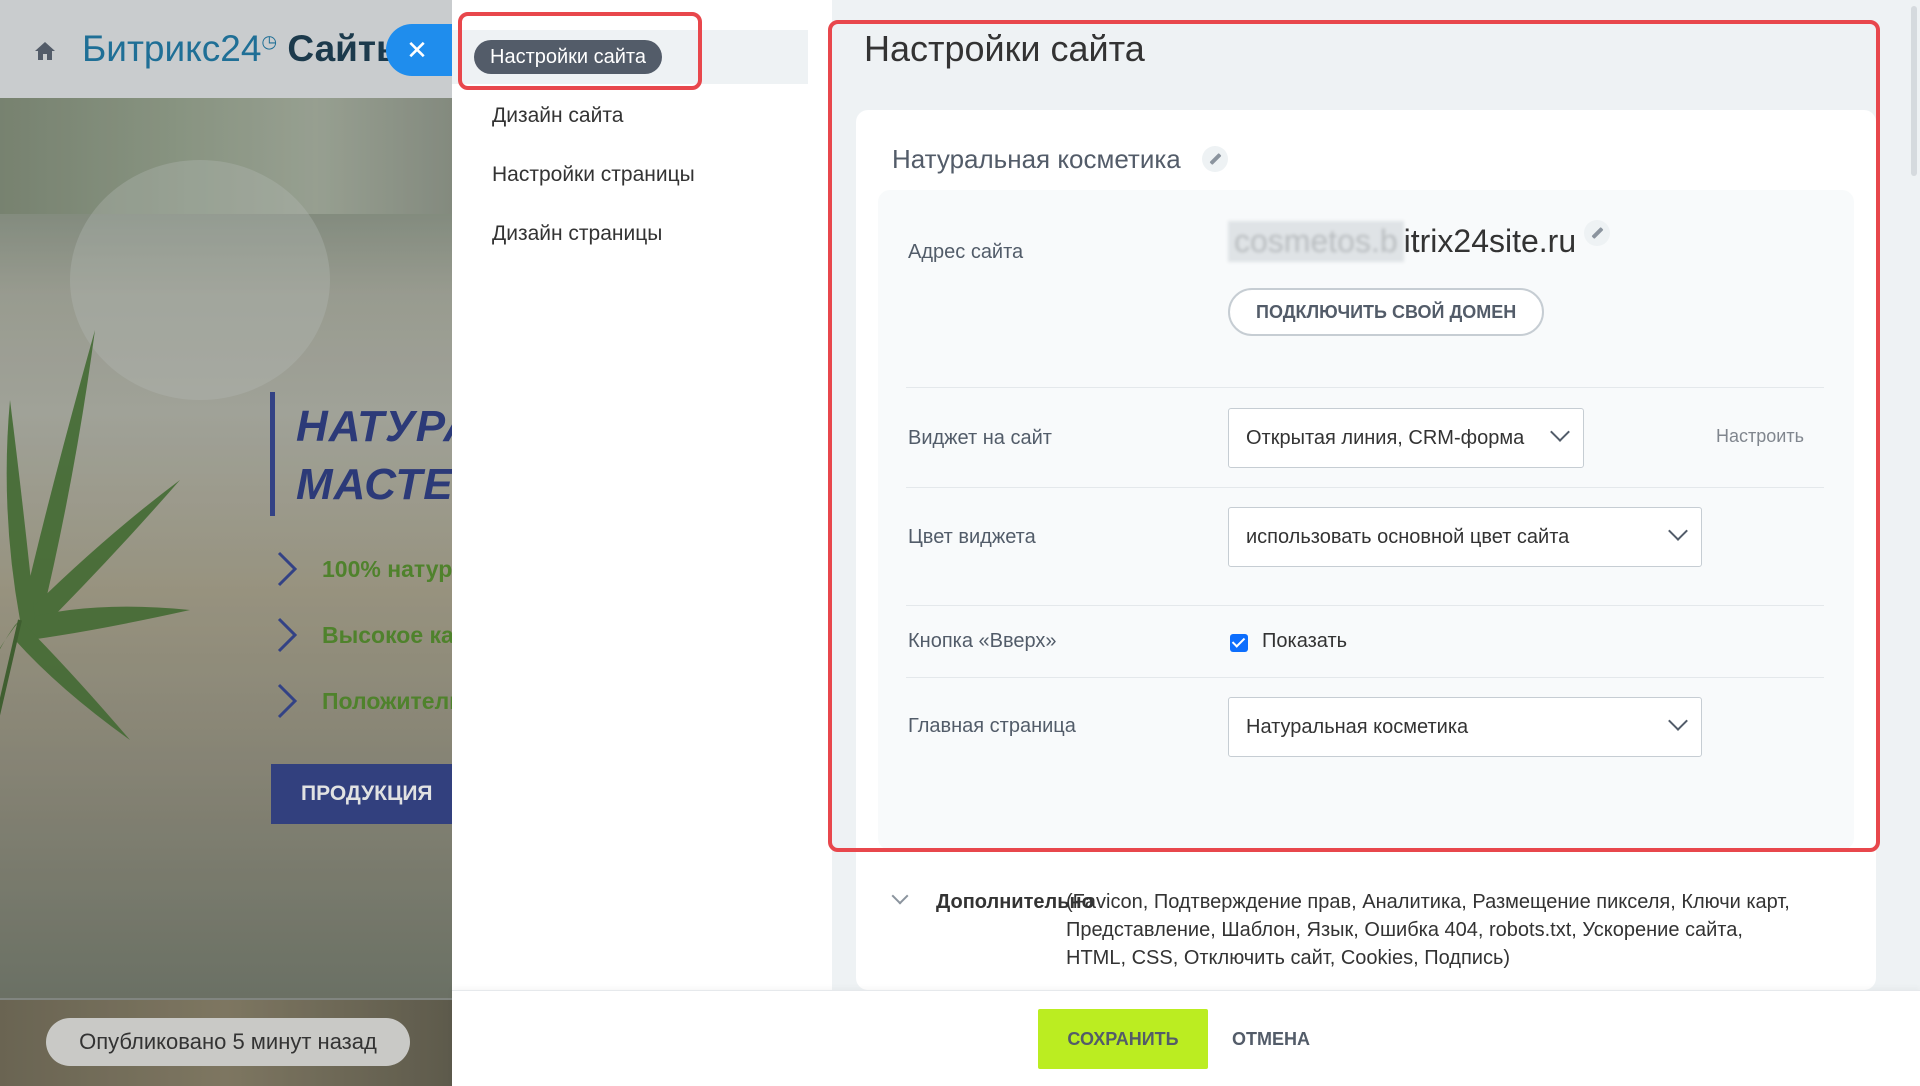 Image resolution: width=1920 pixels, height=1086 pixels. What do you see at coordinates (1004, 48) in the screenshot?
I see `page-title: Настройки сайта` at bounding box center [1004, 48].